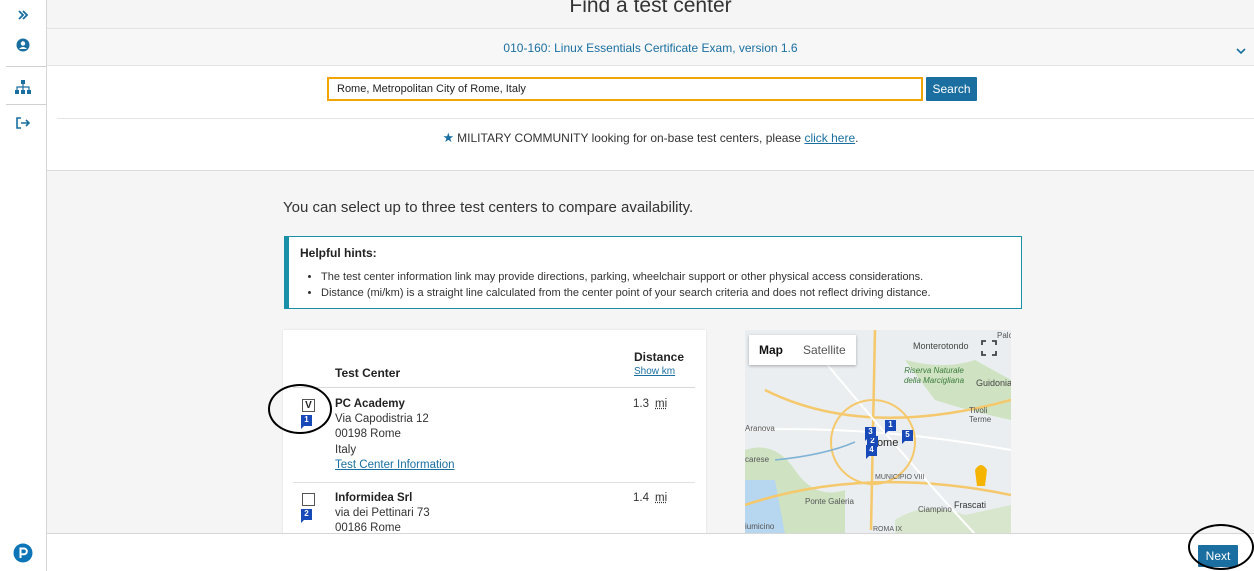  Describe the element at coordinates (989, 348) in the screenshot. I see `fullscreen-icon` at that location.